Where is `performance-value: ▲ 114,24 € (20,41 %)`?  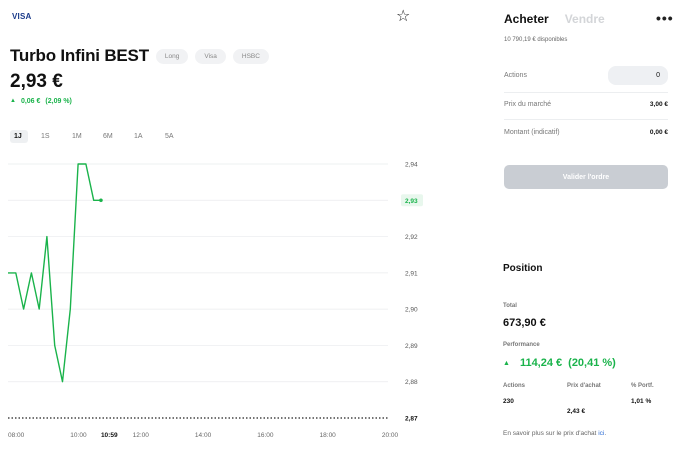
performance-value: ▲ 114,24 € (20,41 %) is located at coordinates (559, 363).